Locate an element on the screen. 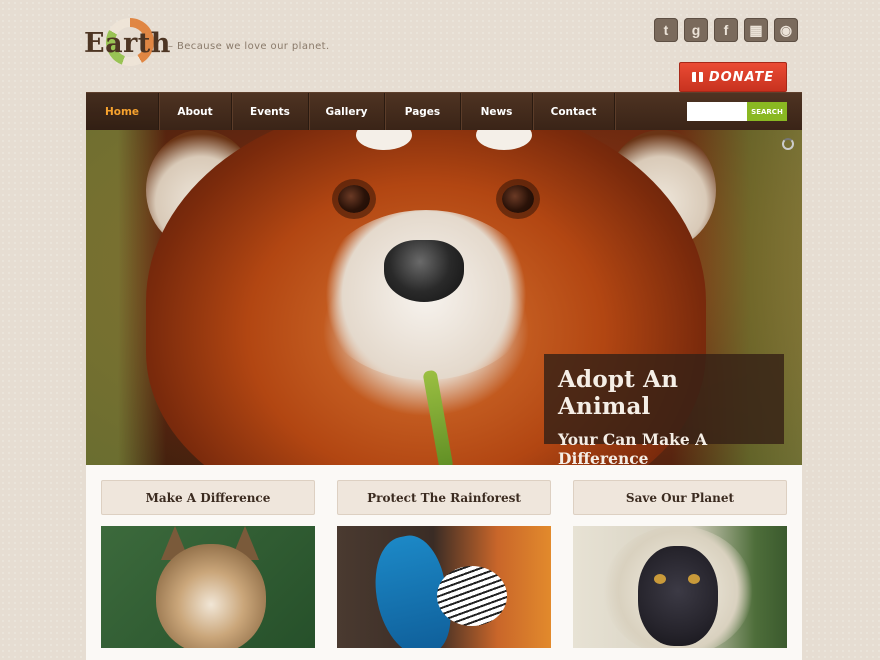 The height and width of the screenshot is (660, 880). search-form: SEARCH is located at coordinates (737, 111).